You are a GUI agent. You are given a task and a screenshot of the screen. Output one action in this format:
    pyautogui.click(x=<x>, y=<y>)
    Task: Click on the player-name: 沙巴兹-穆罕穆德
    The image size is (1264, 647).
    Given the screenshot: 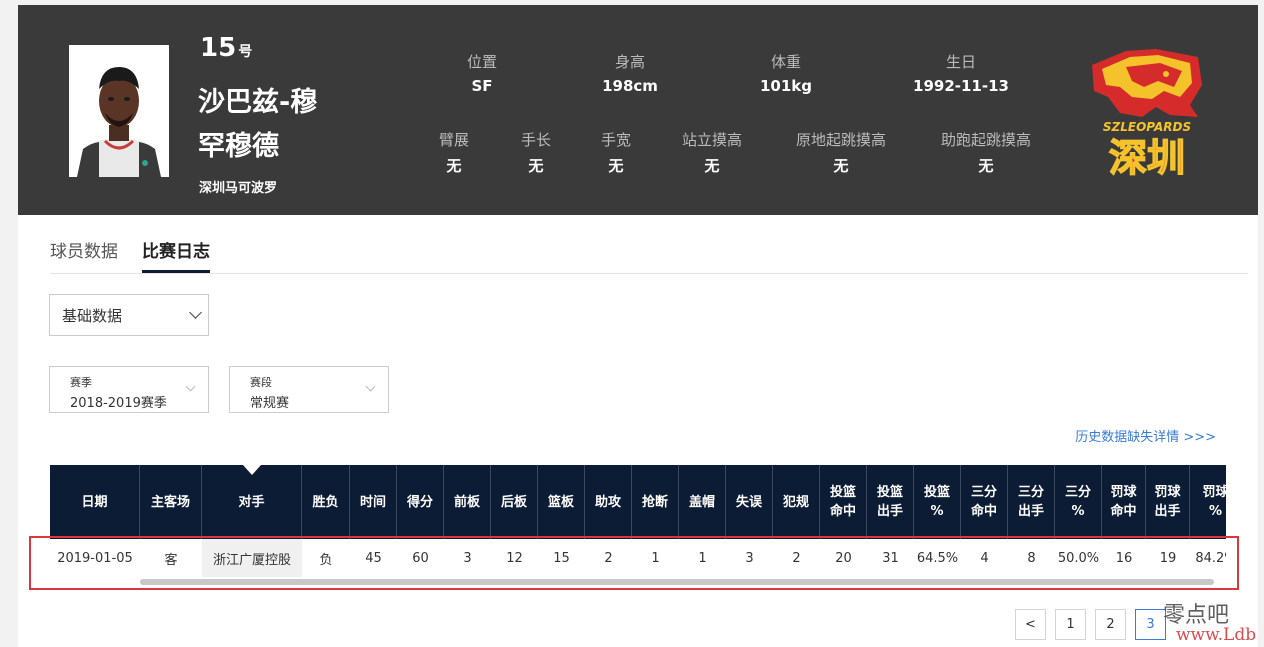 What is the action you would take?
    pyautogui.click(x=258, y=124)
    